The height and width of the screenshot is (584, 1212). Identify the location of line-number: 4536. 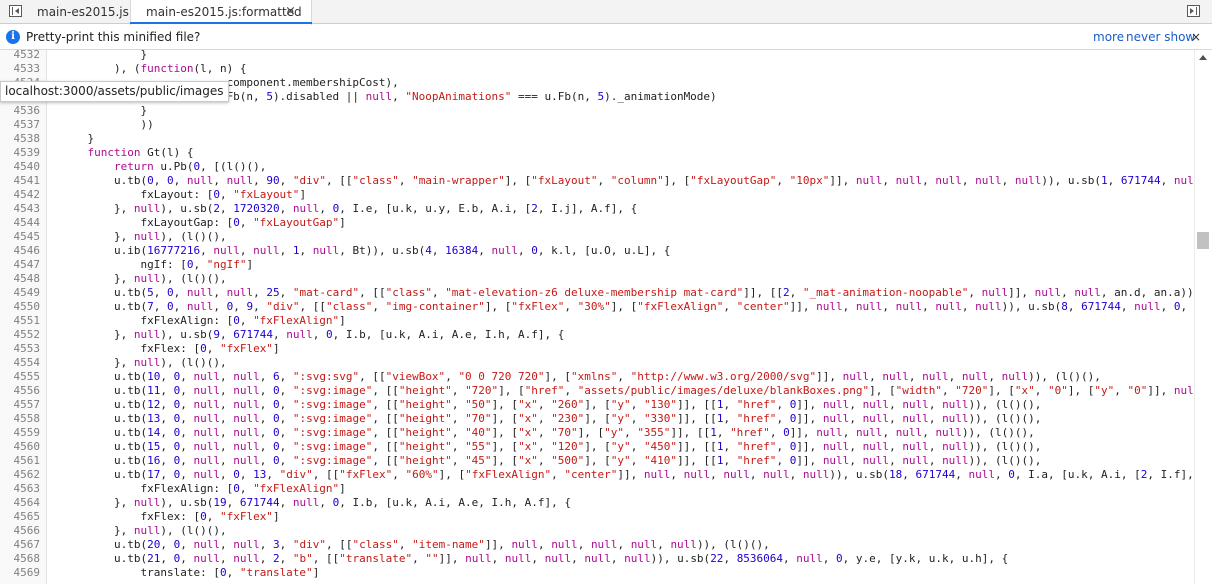
(20, 111).